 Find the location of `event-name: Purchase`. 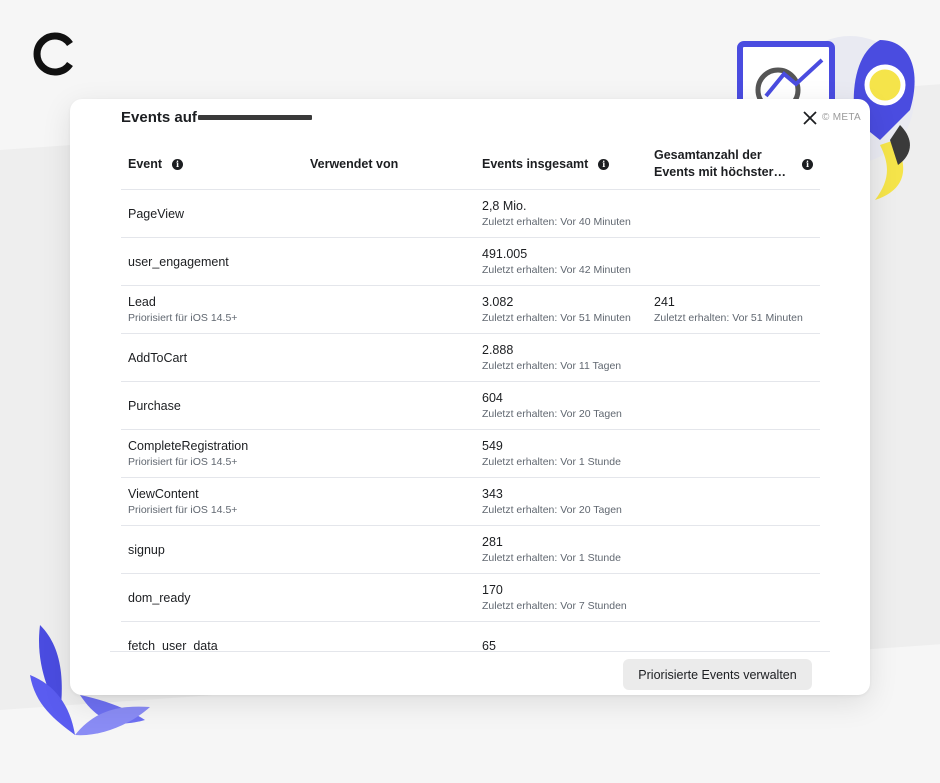

event-name: Purchase is located at coordinates (154, 405).